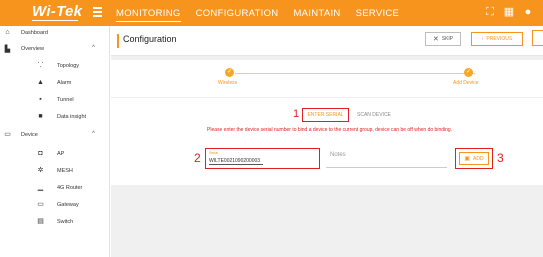 The height and width of the screenshot is (257, 543). Describe the element at coordinates (65, 171) in the screenshot. I see `sidebar-item-mesh: MESH` at that location.